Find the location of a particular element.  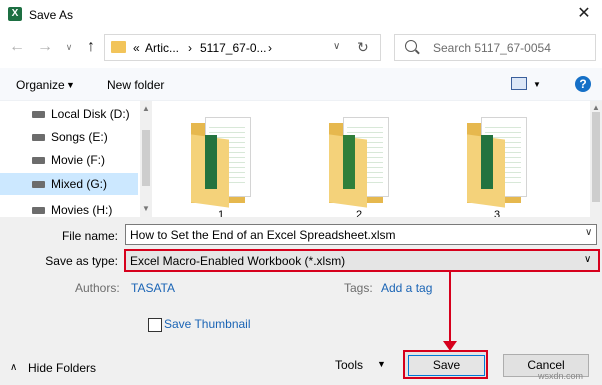

search-input: Search 5117_67-0054 is located at coordinates (495, 47).